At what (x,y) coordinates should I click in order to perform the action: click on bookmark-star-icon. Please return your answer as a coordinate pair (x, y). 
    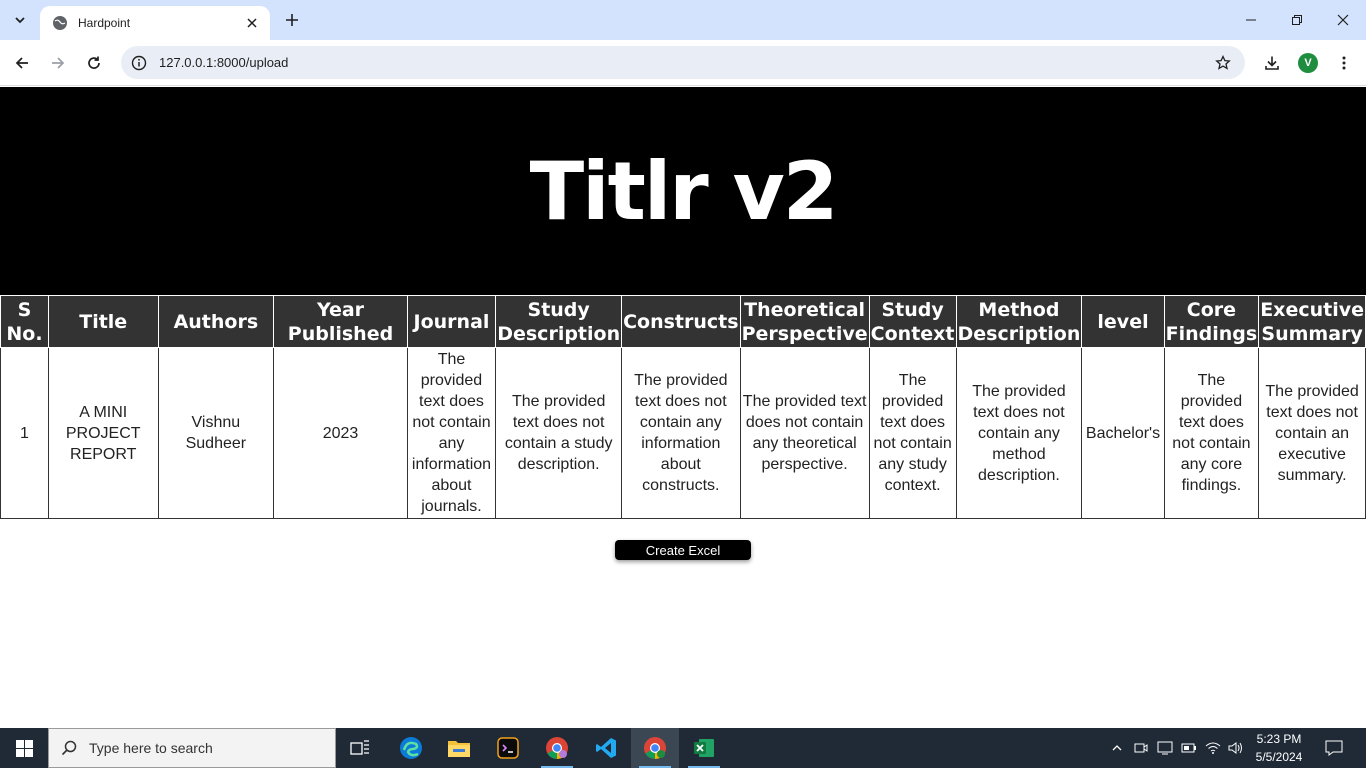
    Looking at the image, I should click on (1223, 63).